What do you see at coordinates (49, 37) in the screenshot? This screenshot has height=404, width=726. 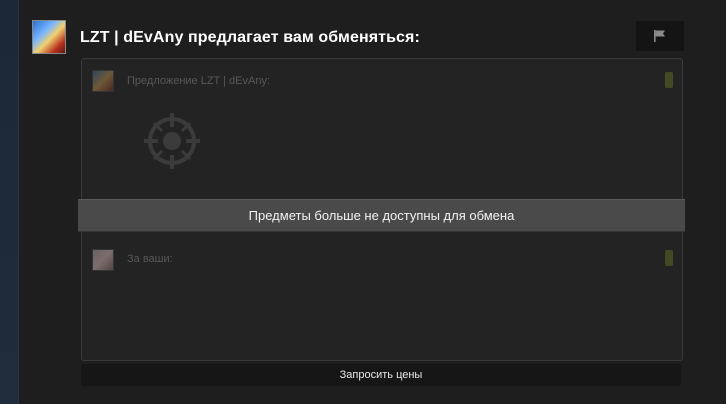 I see `partner-avatar` at bounding box center [49, 37].